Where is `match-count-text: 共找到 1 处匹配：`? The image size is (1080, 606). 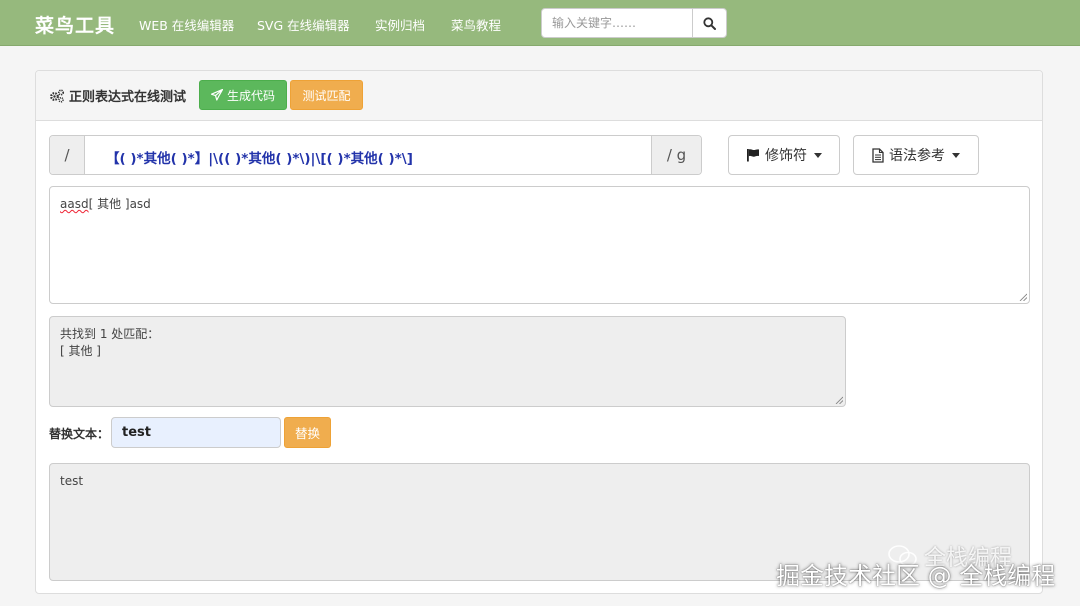
match-count-text: 共找到 1 处匹配： is located at coordinates (110, 334).